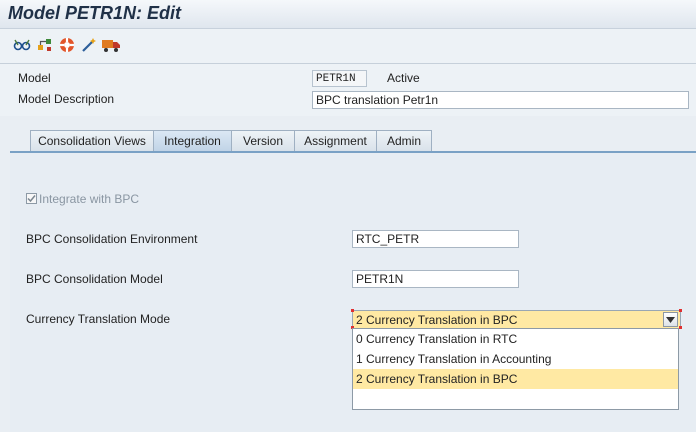 This screenshot has height=432, width=696. I want to click on hierarchy-icon, so click(45, 45).